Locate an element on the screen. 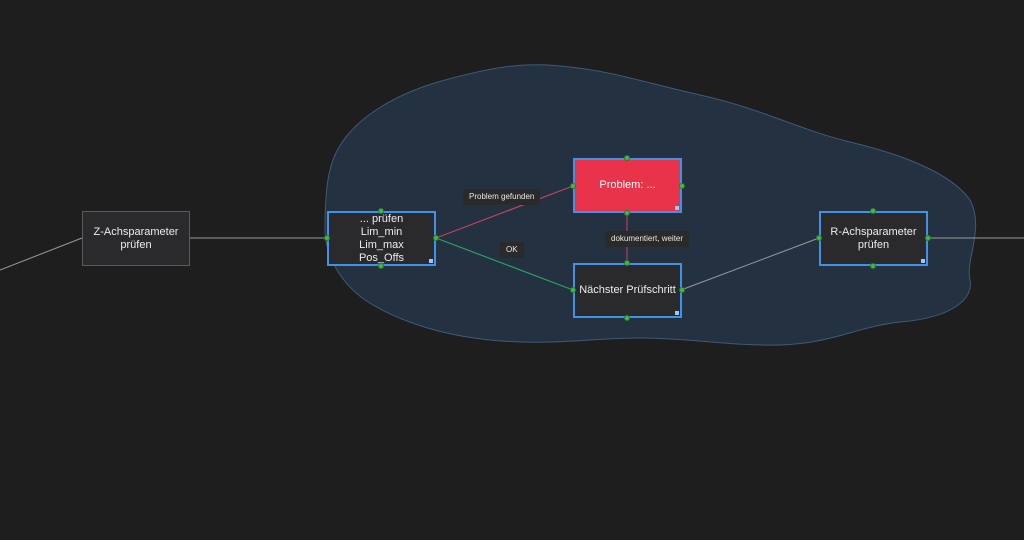 Image resolution: width=1024 pixels, height=540 pixels. edge-label-documented: dokumentiert, weiter is located at coordinates (647, 239).